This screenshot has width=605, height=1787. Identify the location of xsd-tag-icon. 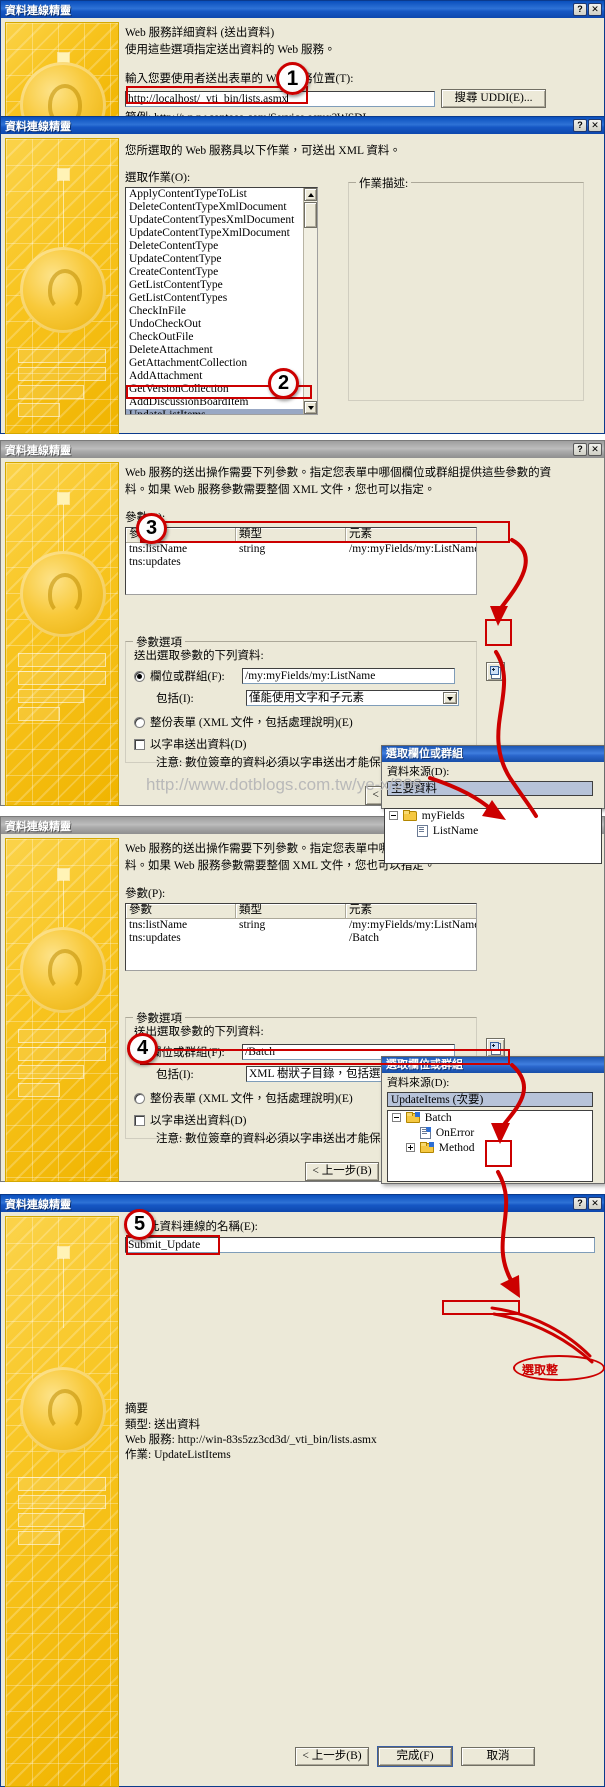
(417, 1114).